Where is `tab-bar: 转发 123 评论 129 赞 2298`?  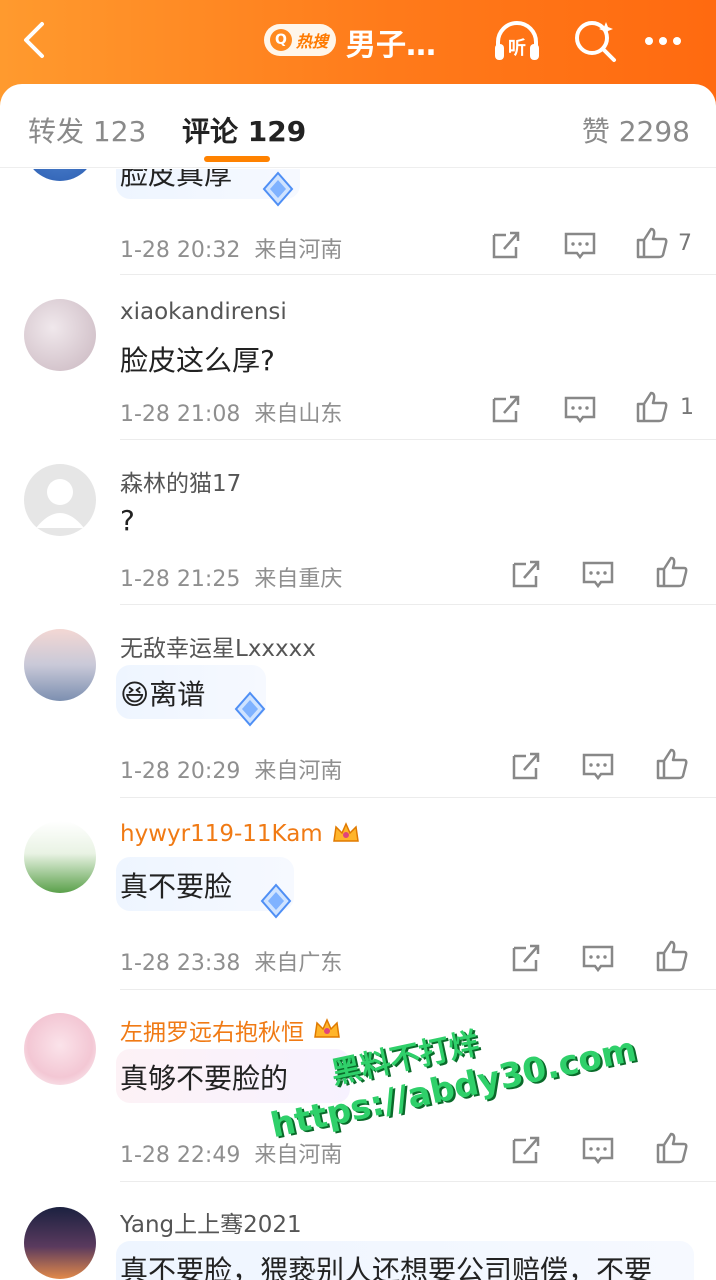
tab-bar: 转发 123 评论 129 赞 2298 is located at coordinates (358, 126).